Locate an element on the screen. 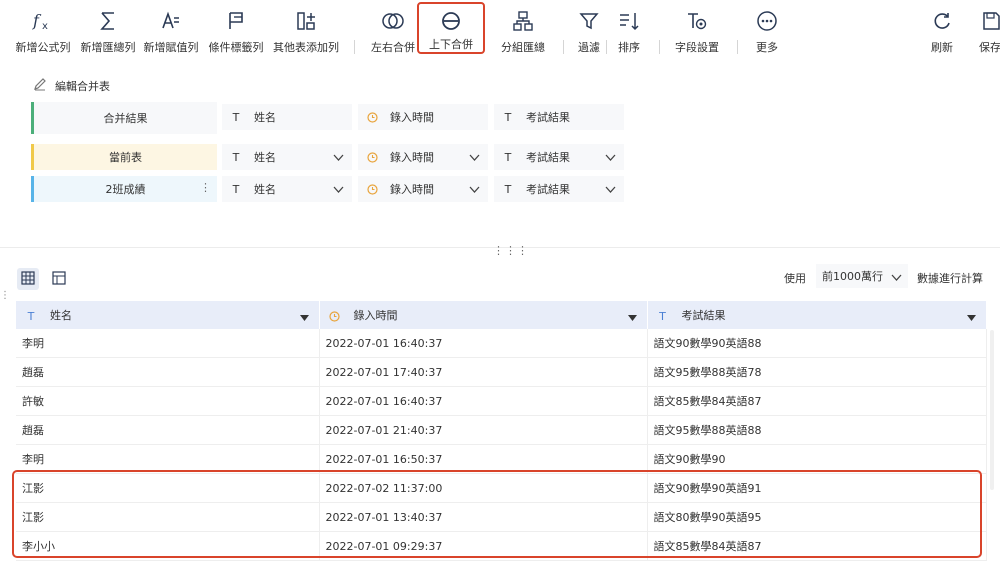  table-header-row: T 姓名 錄入時間 T 考試結果 is located at coordinates (501, 315).